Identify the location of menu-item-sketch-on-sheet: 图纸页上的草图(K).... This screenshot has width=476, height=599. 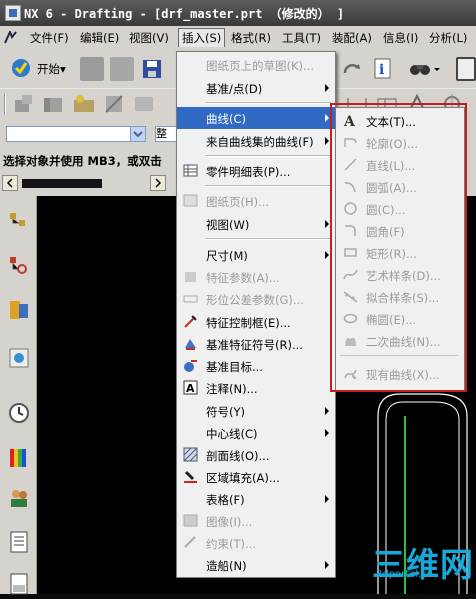
(256, 65).